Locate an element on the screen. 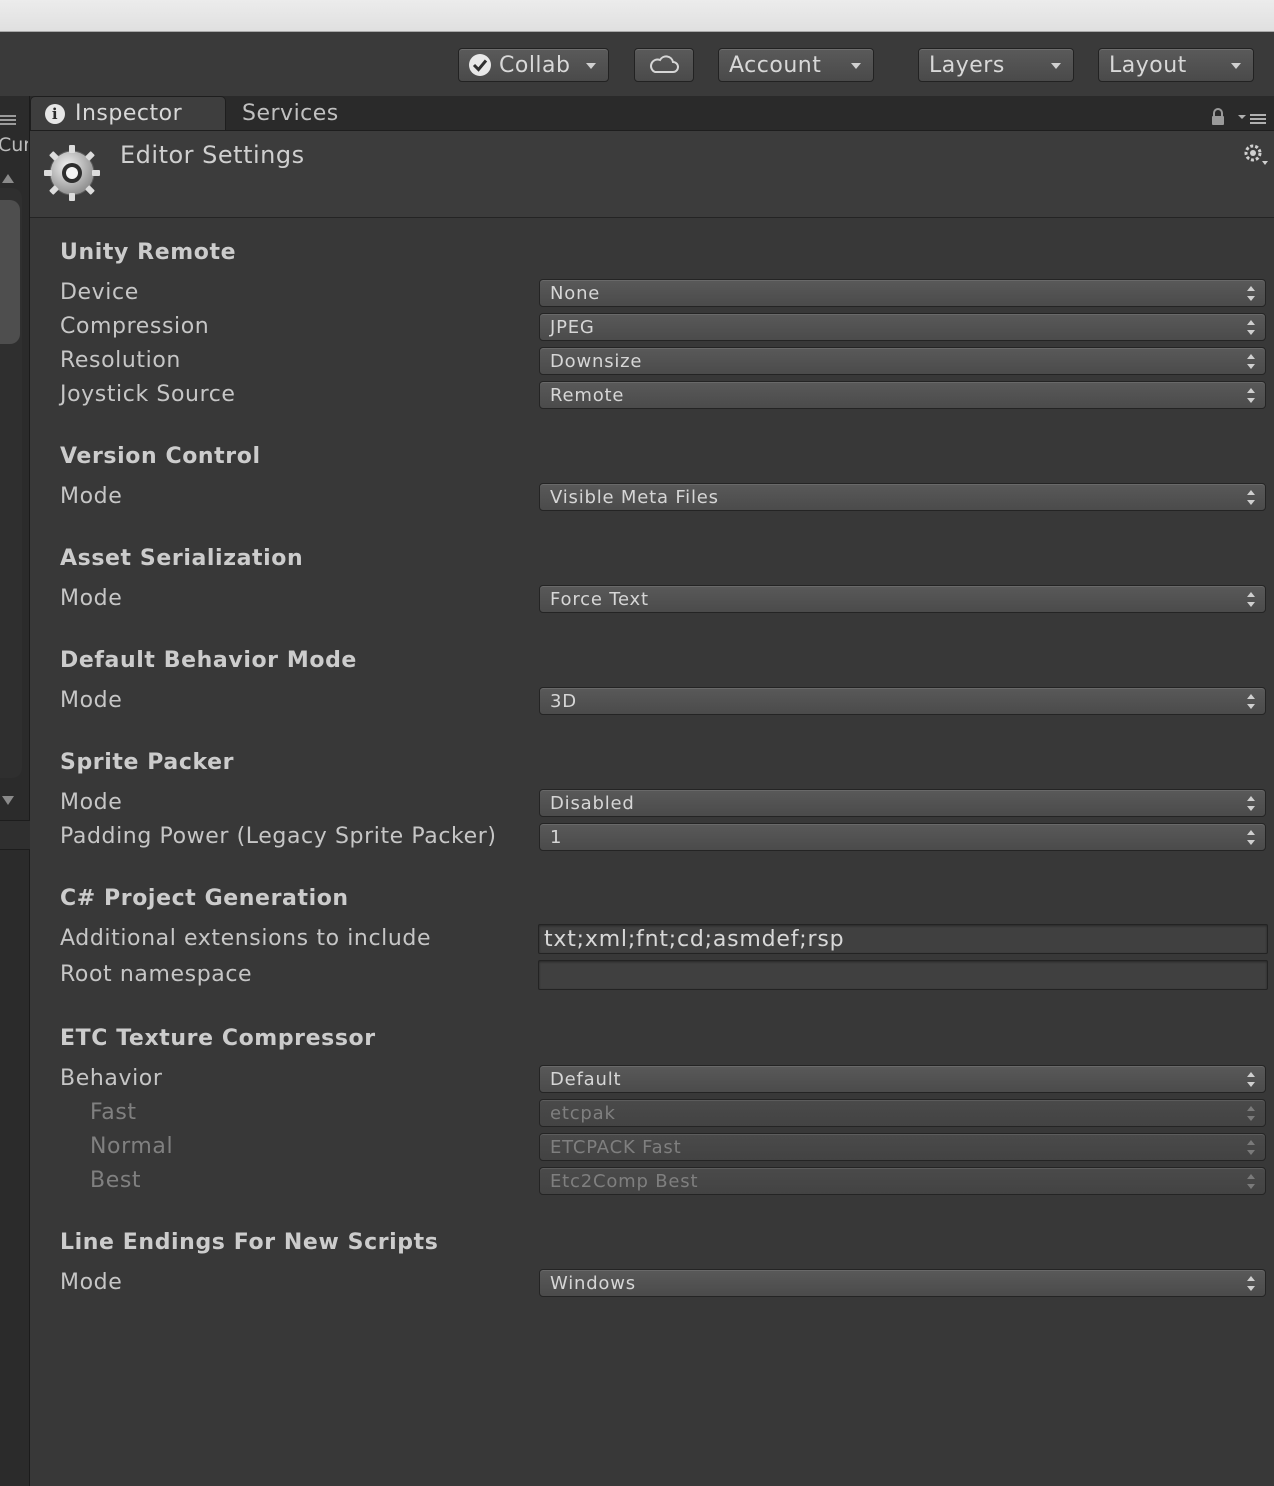 This screenshot has height=1486, width=1274. padding-power-value: 1 is located at coordinates (556, 837).